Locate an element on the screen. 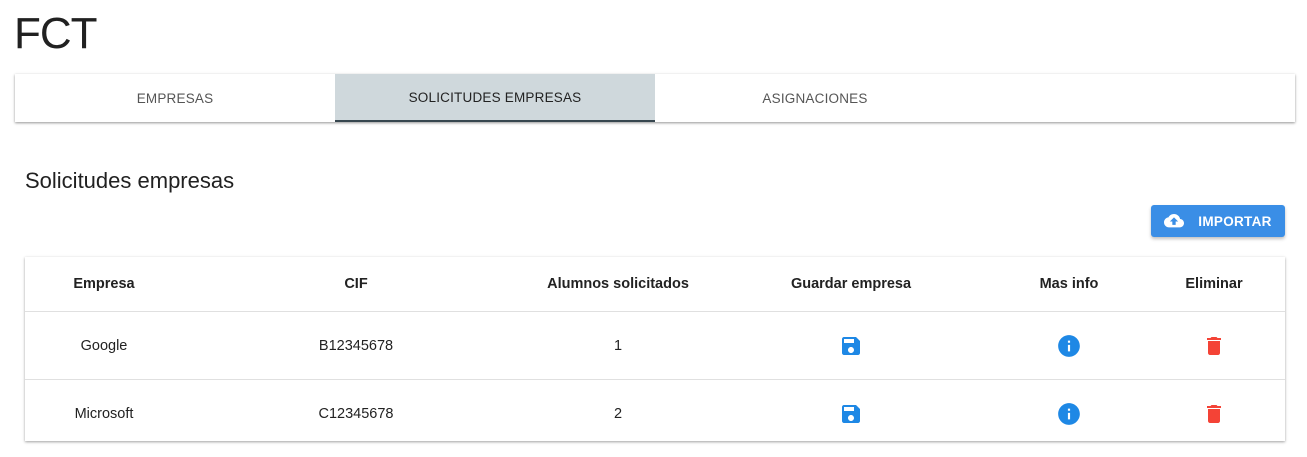 The height and width of the screenshot is (457, 1307). column-header-alumnos-solicitados: Alumnos solicitados is located at coordinates (618, 284).